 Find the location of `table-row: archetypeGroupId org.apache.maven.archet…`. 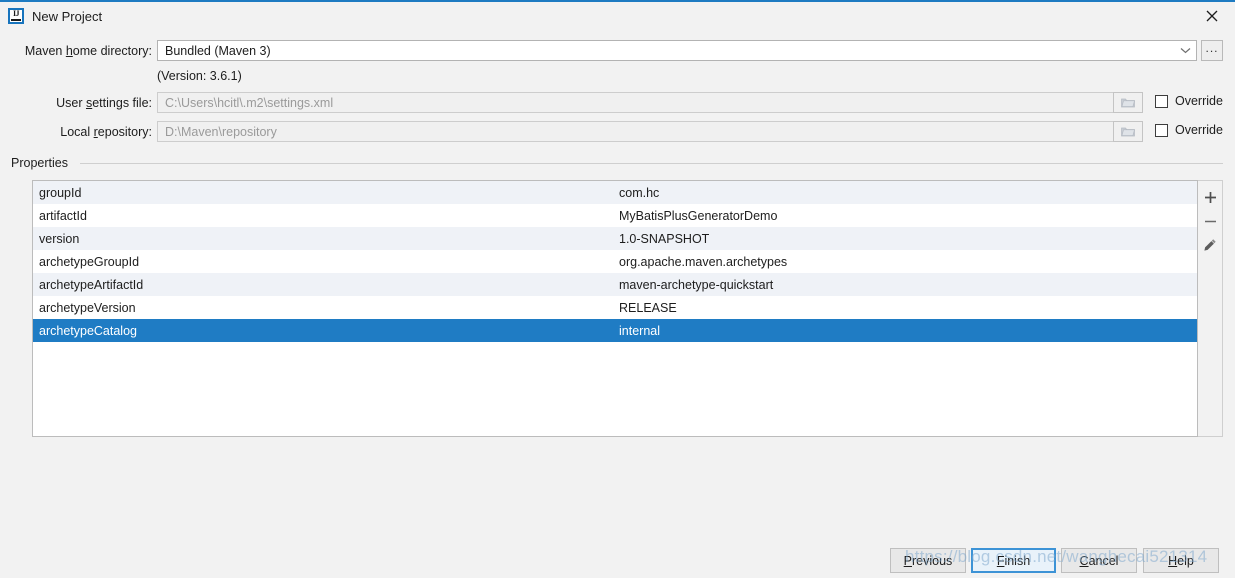

table-row: archetypeGroupId org.apache.maven.archet… is located at coordinates (615, 261).